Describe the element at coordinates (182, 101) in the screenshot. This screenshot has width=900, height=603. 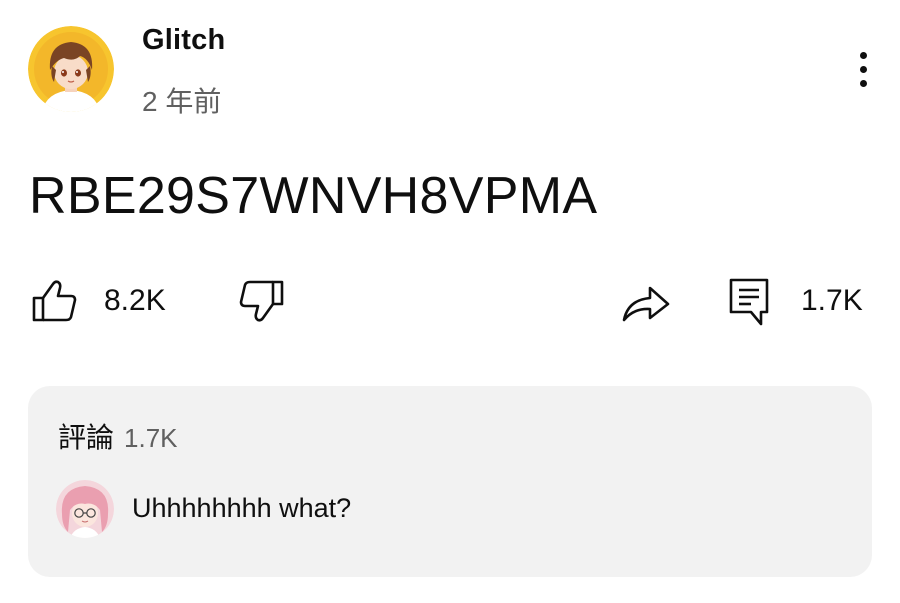
I see `post-timestamp: 2 年前` at that location.